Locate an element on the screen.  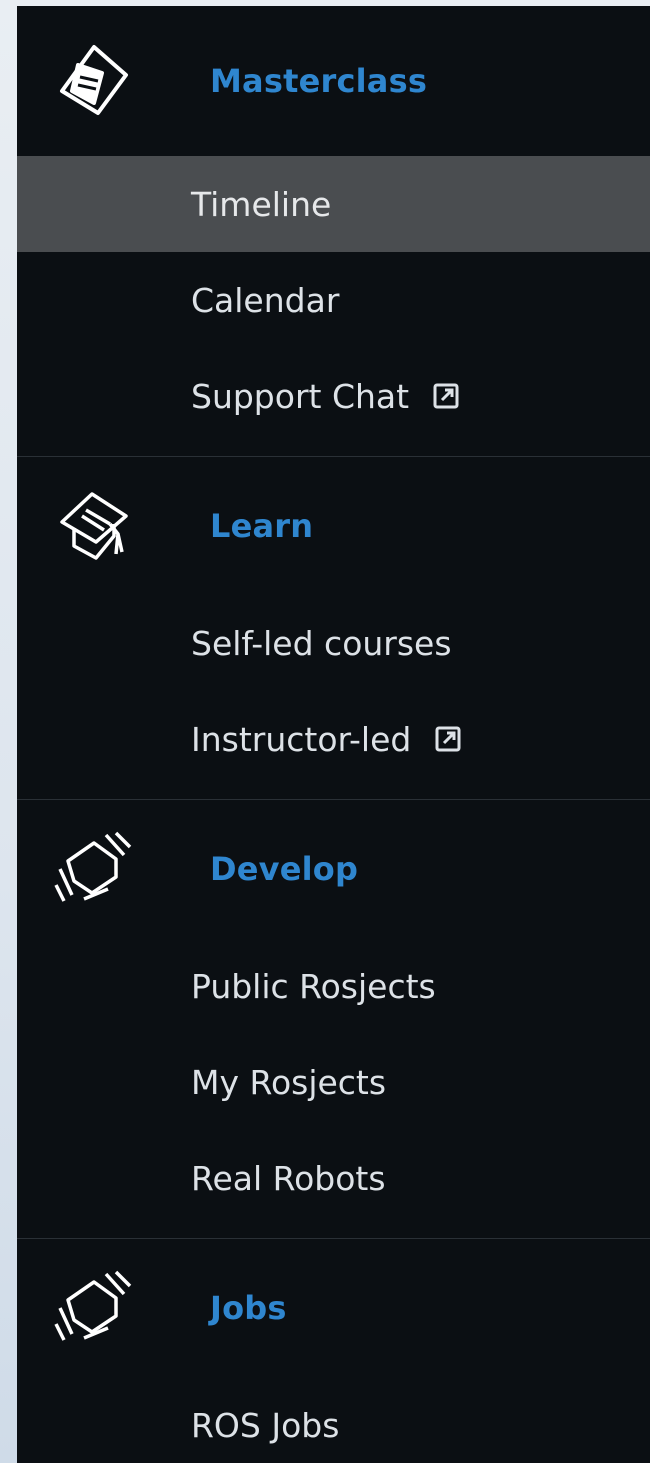
section-header-masterclass: Masterclass is located at coordinates (333, 81).